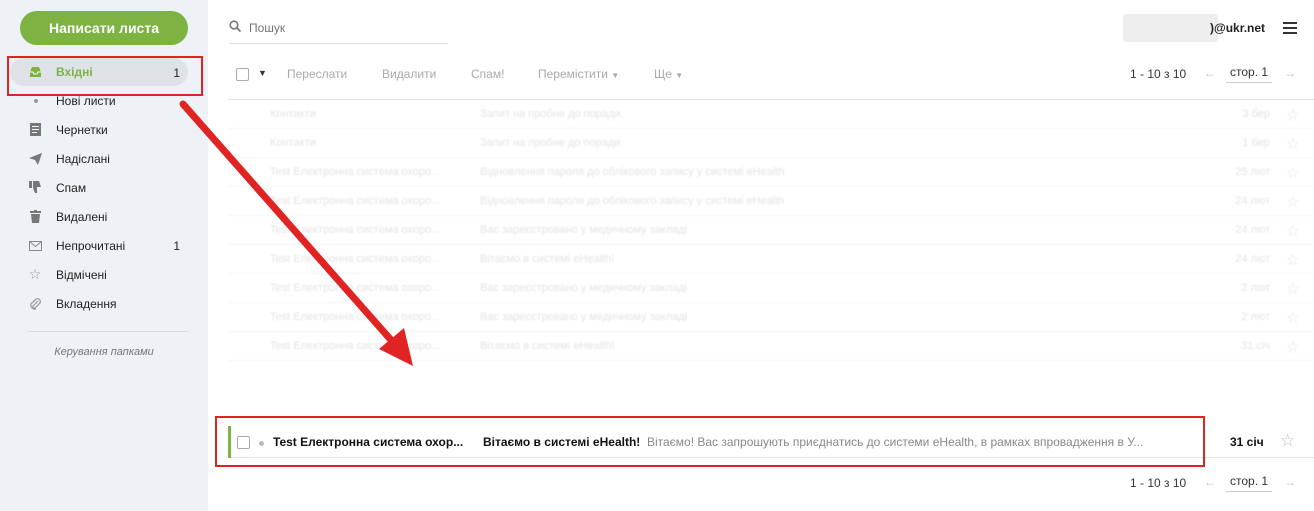 This screenshot has height=511, width=1314. What do you see at coordinates (83, 158) in the screenshot?
I see `sidebar-item-label: Надіслані` at bounding box center [83, 158].